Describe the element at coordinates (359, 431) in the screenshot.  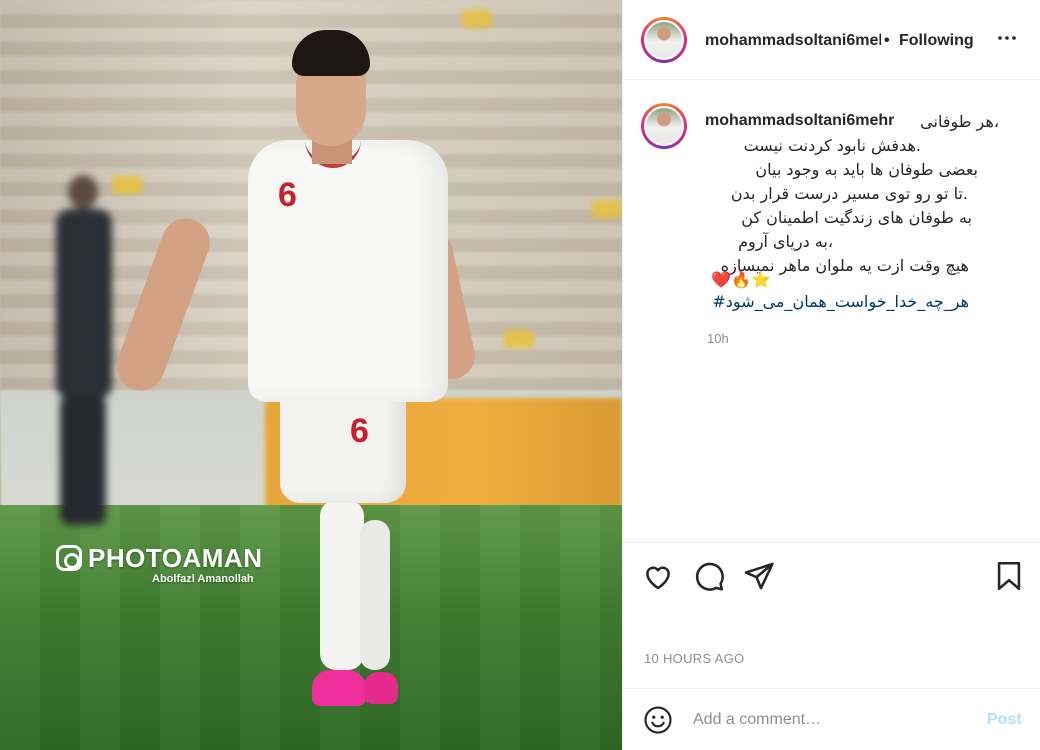
I see `shorts-number: 6` at that location.